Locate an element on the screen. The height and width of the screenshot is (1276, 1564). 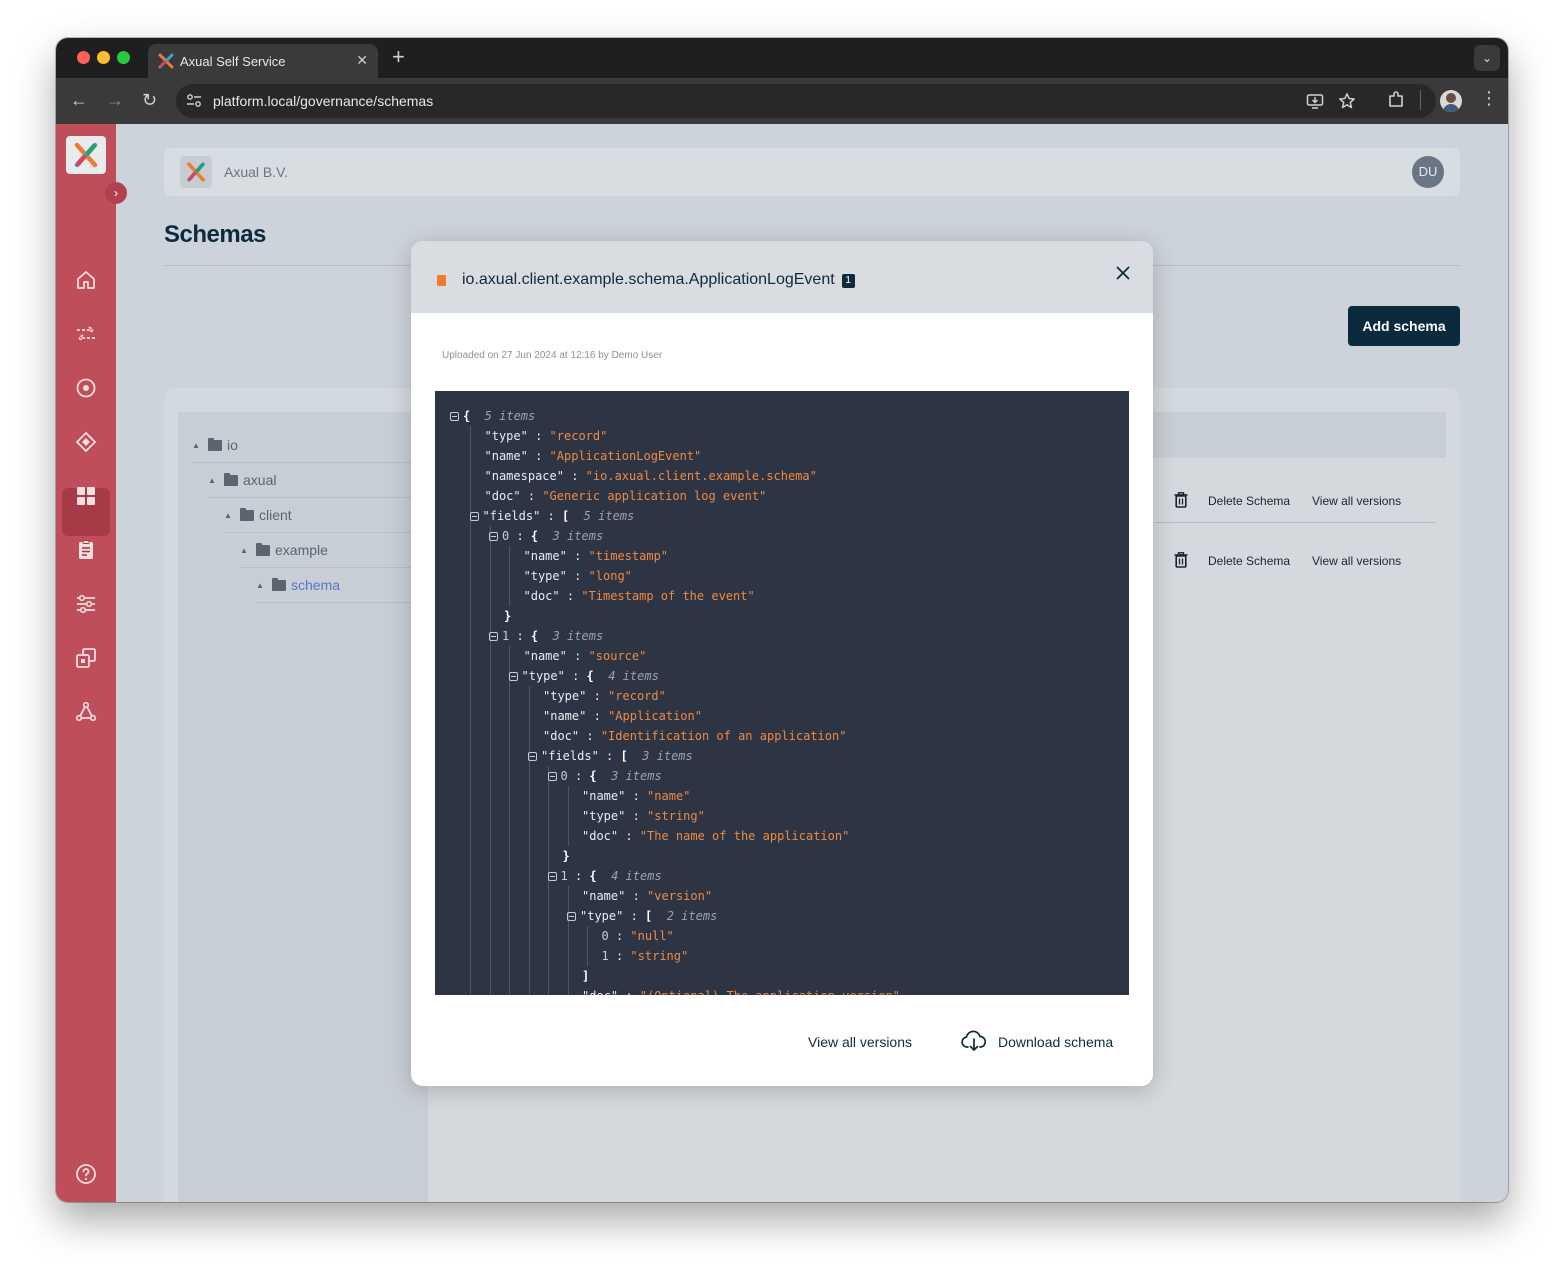
add-schema-button: Add schema is located at coordinates (1404, 326).